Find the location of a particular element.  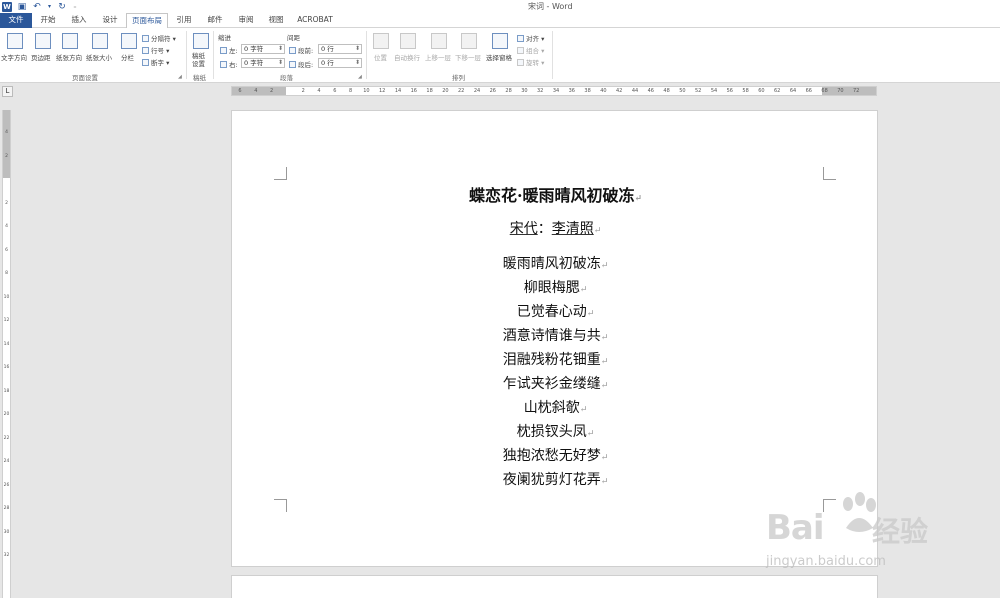

ruler-tick-label: 56 is located at coordinates (729, 91).